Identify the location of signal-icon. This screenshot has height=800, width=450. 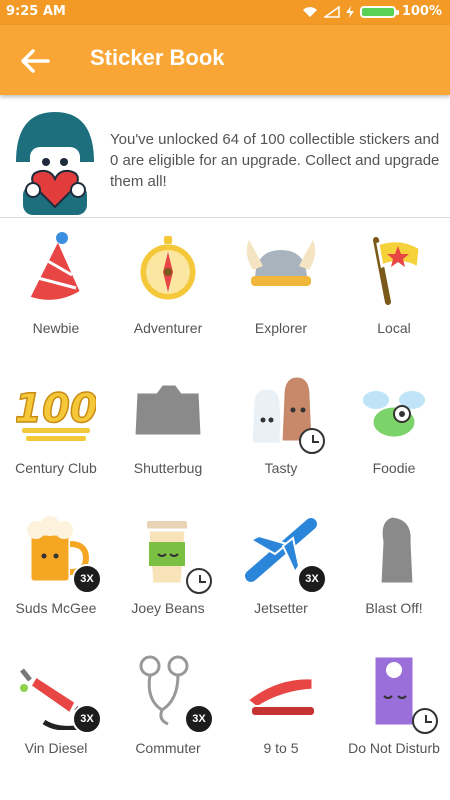
(331, 11).